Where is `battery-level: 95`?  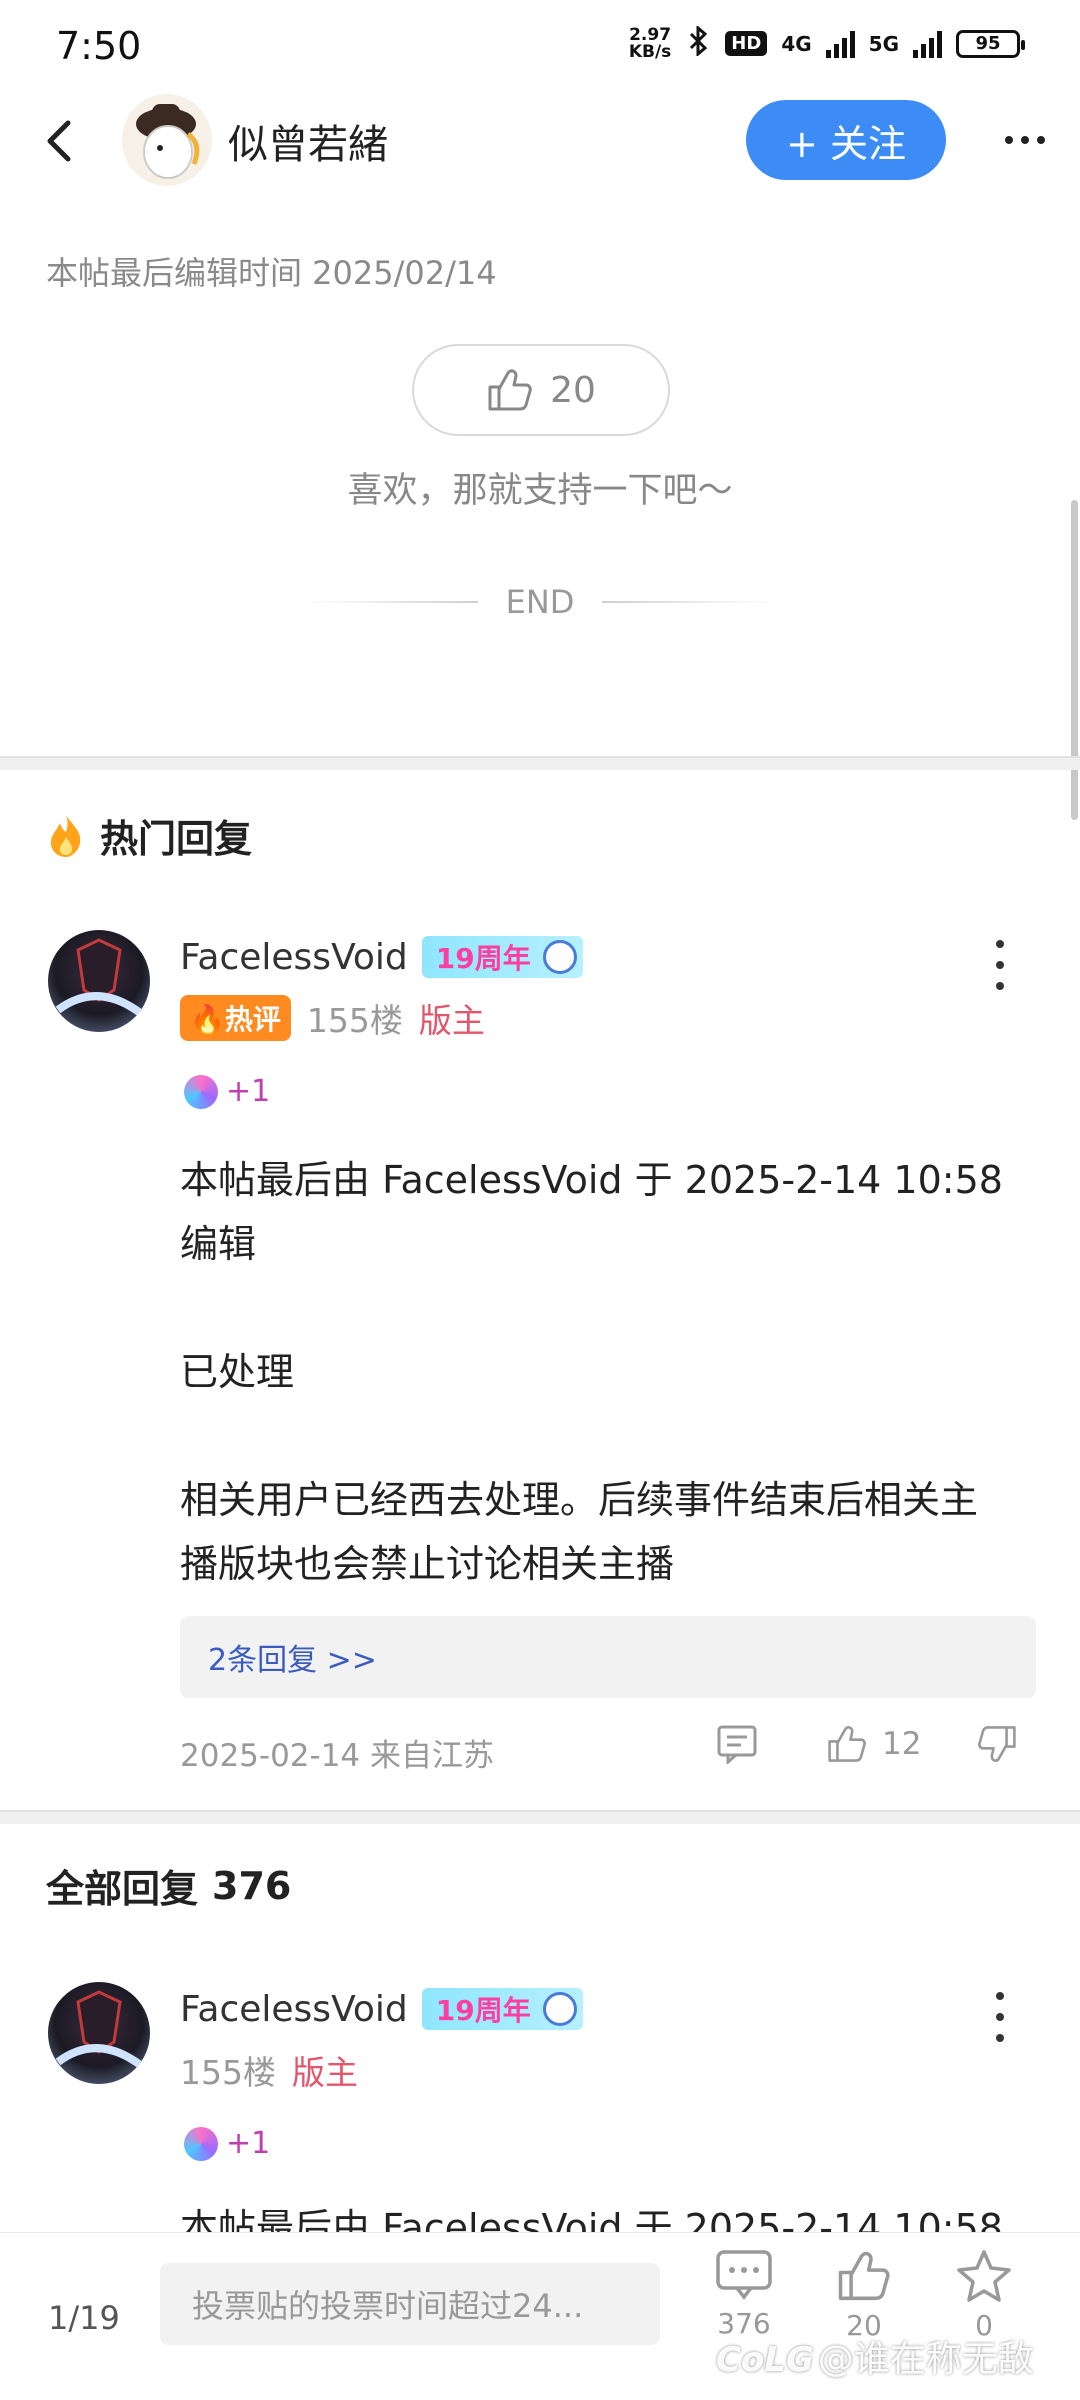 battery-level: 95 is located at coordinates (988, 43).